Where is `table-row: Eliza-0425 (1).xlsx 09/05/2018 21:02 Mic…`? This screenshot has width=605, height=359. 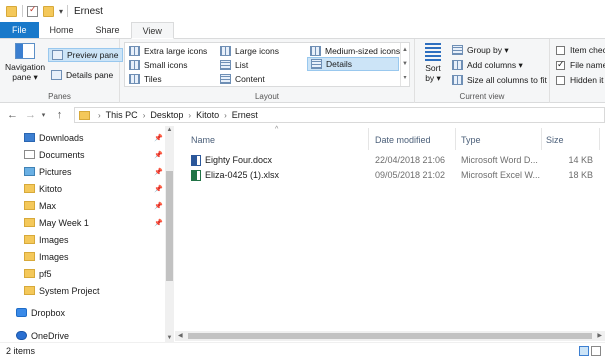 table-row: Eliza-0425 (1).xlsx 09/05/2018 21:02 Mic… is located at coordinates (390, 175).